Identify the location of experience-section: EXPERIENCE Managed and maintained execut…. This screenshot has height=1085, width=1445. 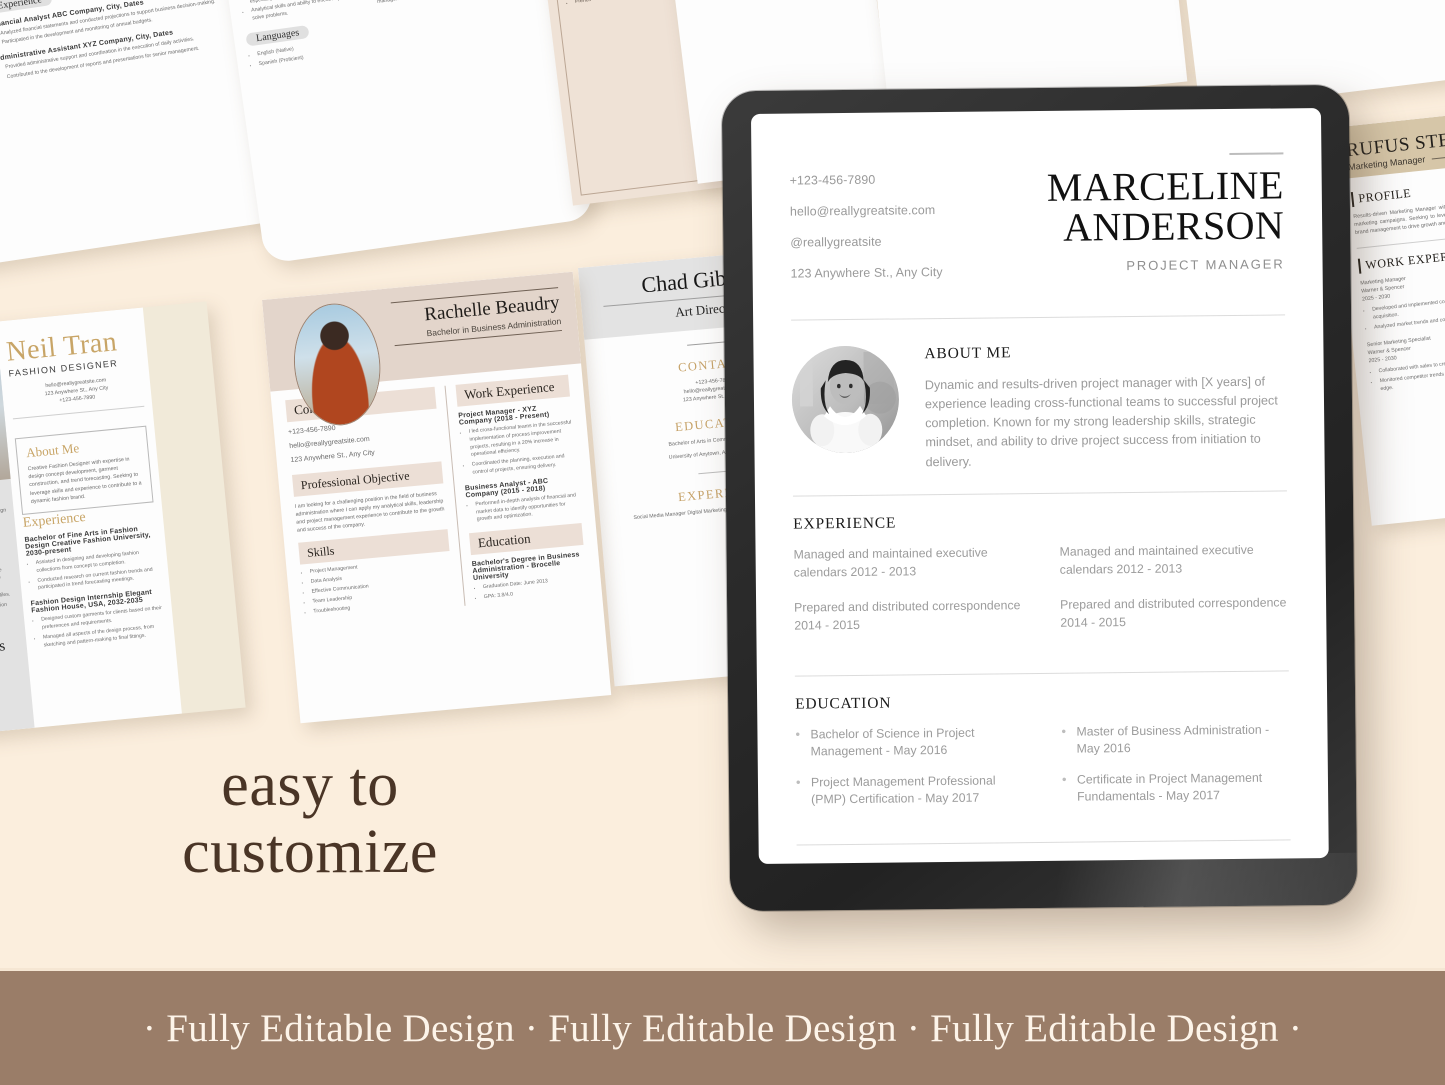
(1040, 572).